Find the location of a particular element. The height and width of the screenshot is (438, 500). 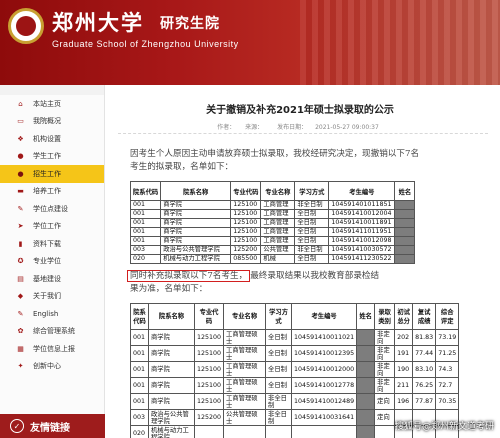

sidebar-item-11: ◆ 关于我们 is located at coordinates (52, 297).